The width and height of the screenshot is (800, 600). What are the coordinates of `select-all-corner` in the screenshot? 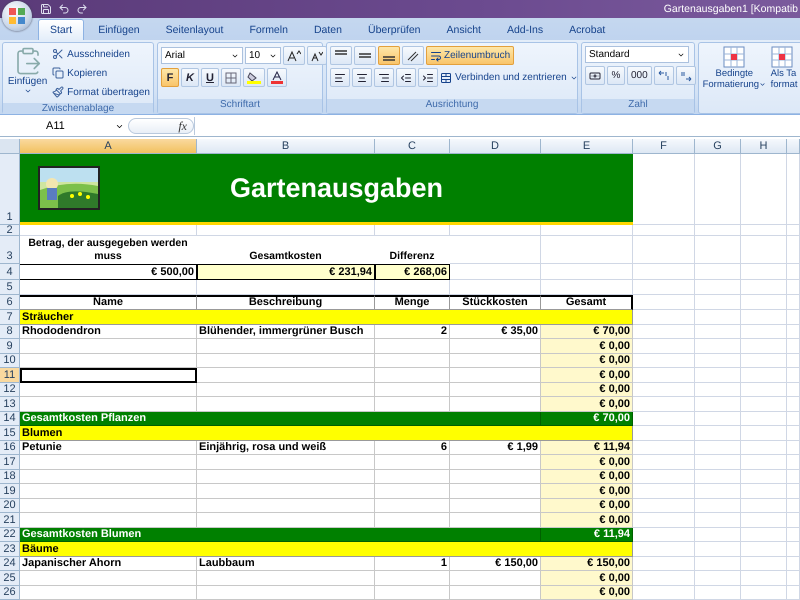 It's located at (10, 146).